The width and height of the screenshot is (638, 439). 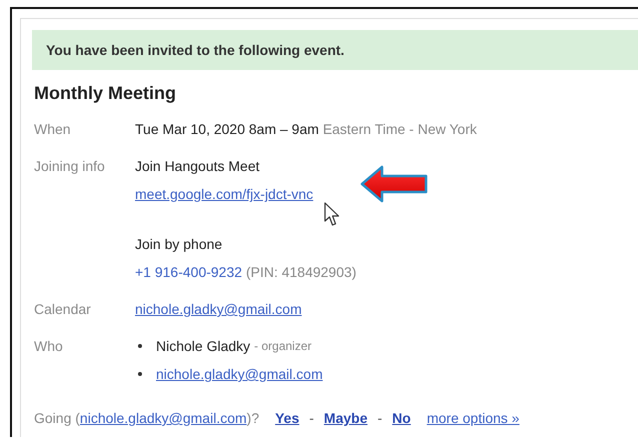 I want to click on video-heading: Join Hangouts Meet, so click(x=197, y=166).